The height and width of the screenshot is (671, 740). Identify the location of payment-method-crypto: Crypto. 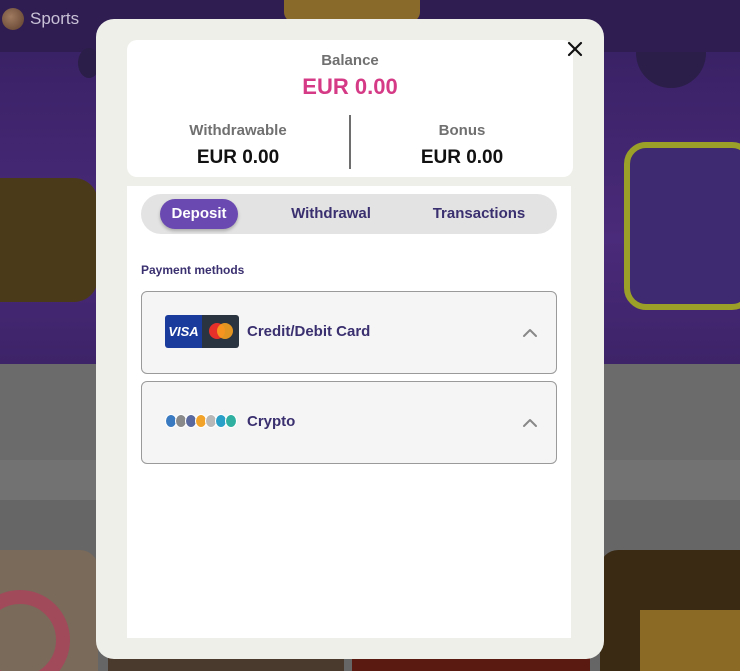
(349, 422).